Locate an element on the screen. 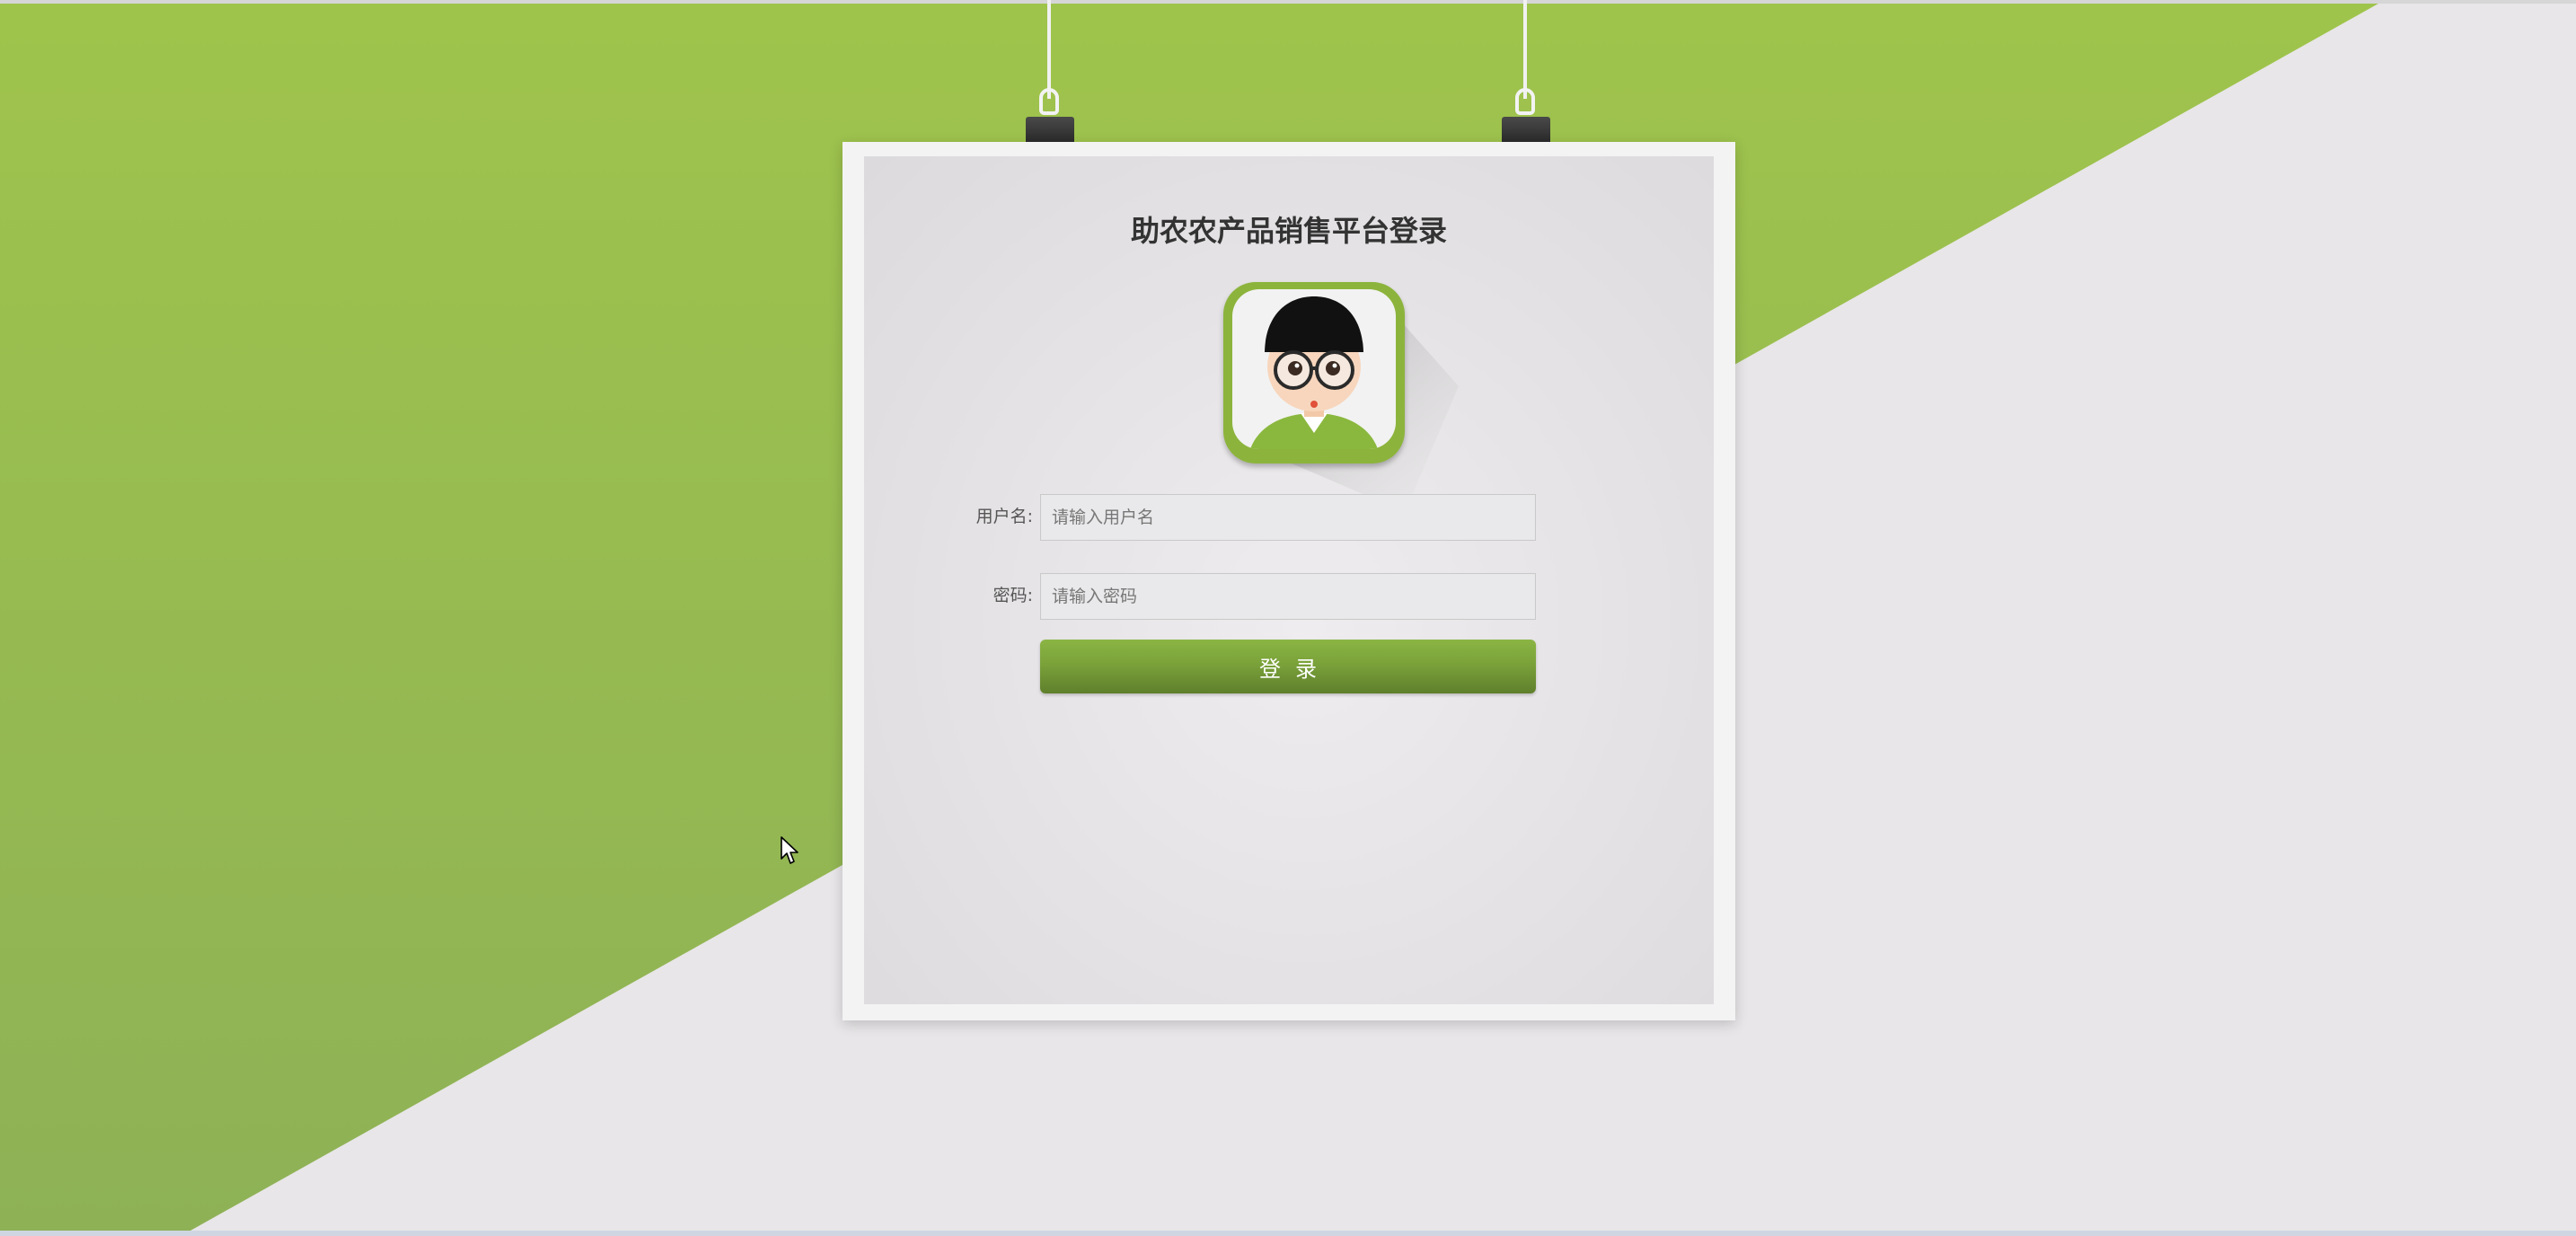 The width and height of the screenshot is (2576, 1236). avatar-face-icon is located at coordinates (1314, 373).